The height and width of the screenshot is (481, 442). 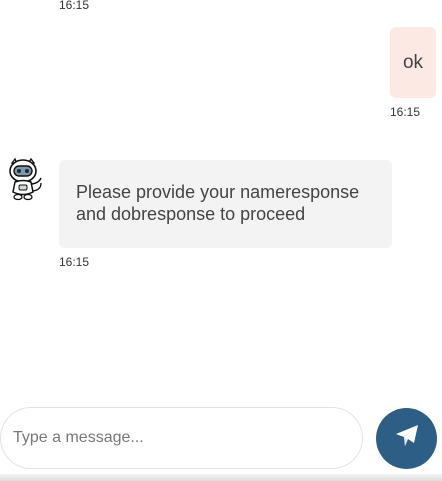 I want to click on message-input-container, so click(x=181, y=438).